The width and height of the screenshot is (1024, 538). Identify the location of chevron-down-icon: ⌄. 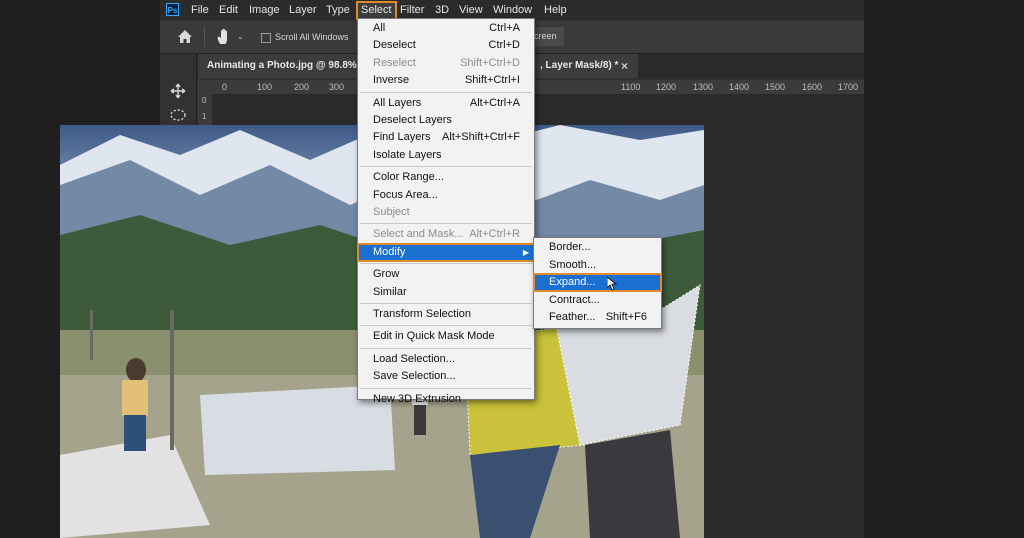
(240, 36).